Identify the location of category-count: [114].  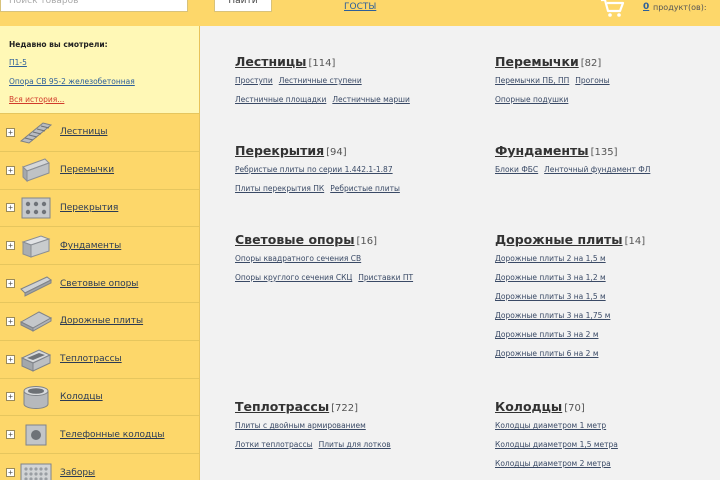
(322, 63).